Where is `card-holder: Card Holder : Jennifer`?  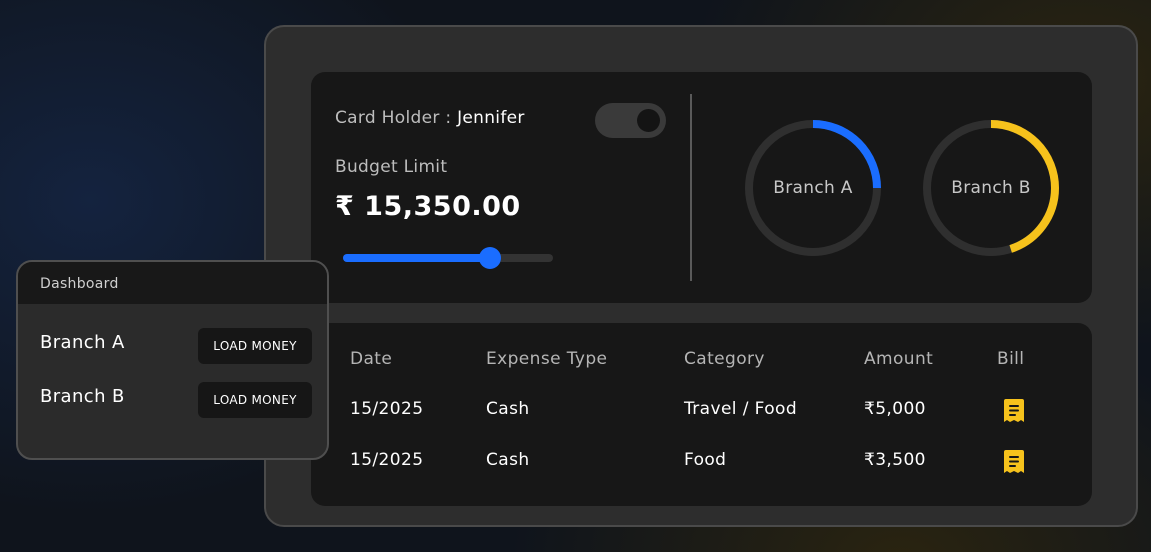
card-holder: Card Holder : Jennifer is located at coordinates (430, 118).